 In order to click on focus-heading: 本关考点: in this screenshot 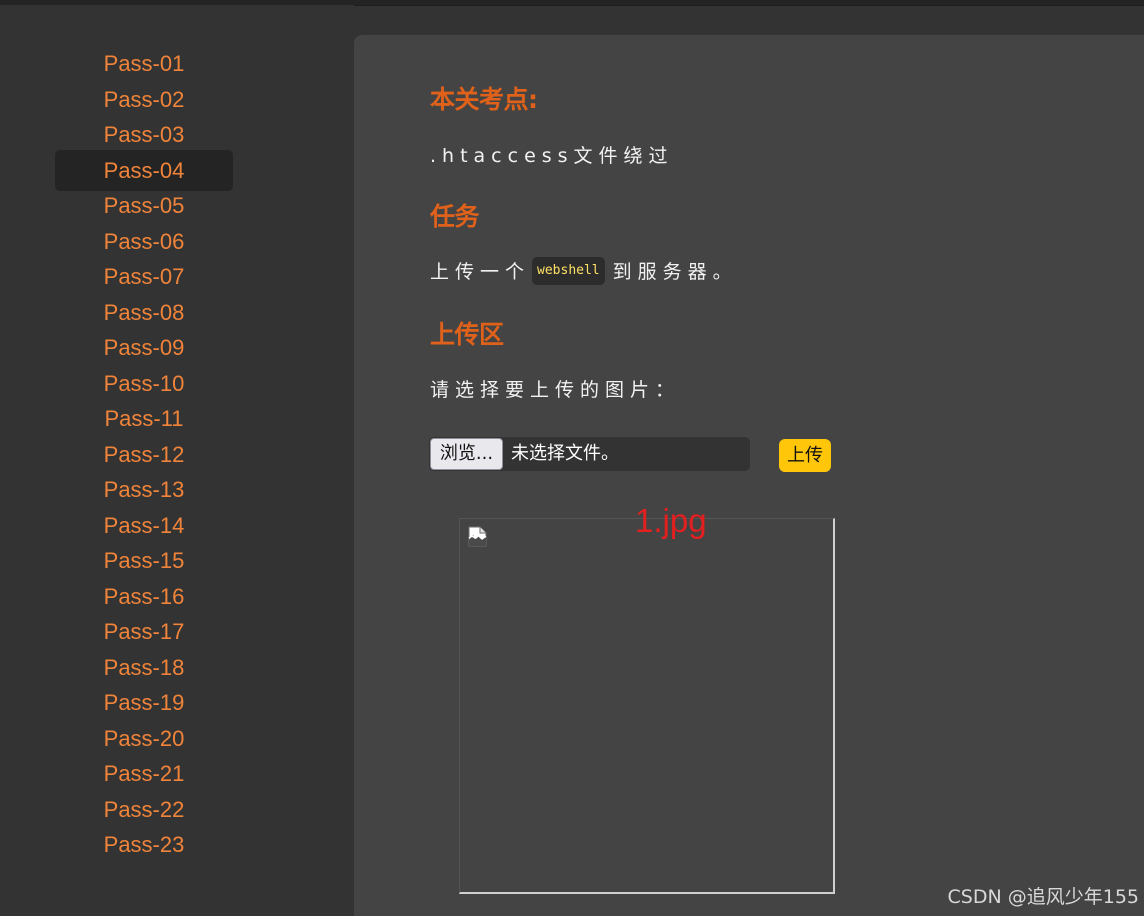, I will do `click(484, 99)`.